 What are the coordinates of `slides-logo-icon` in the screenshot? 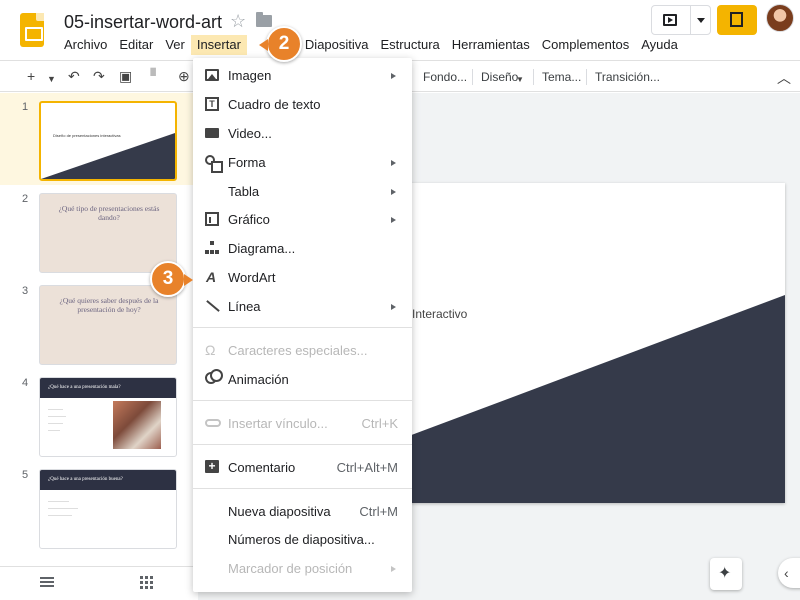 It's located at (32, 30).